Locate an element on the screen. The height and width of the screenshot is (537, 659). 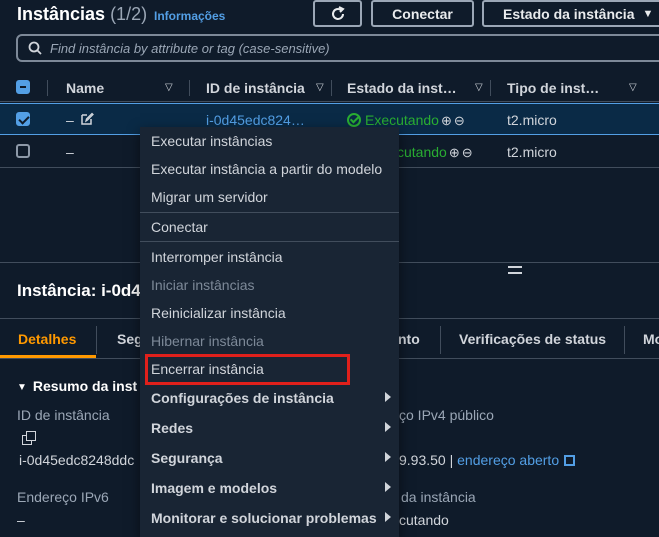
edit-icon is located at coordinates (87, 119).